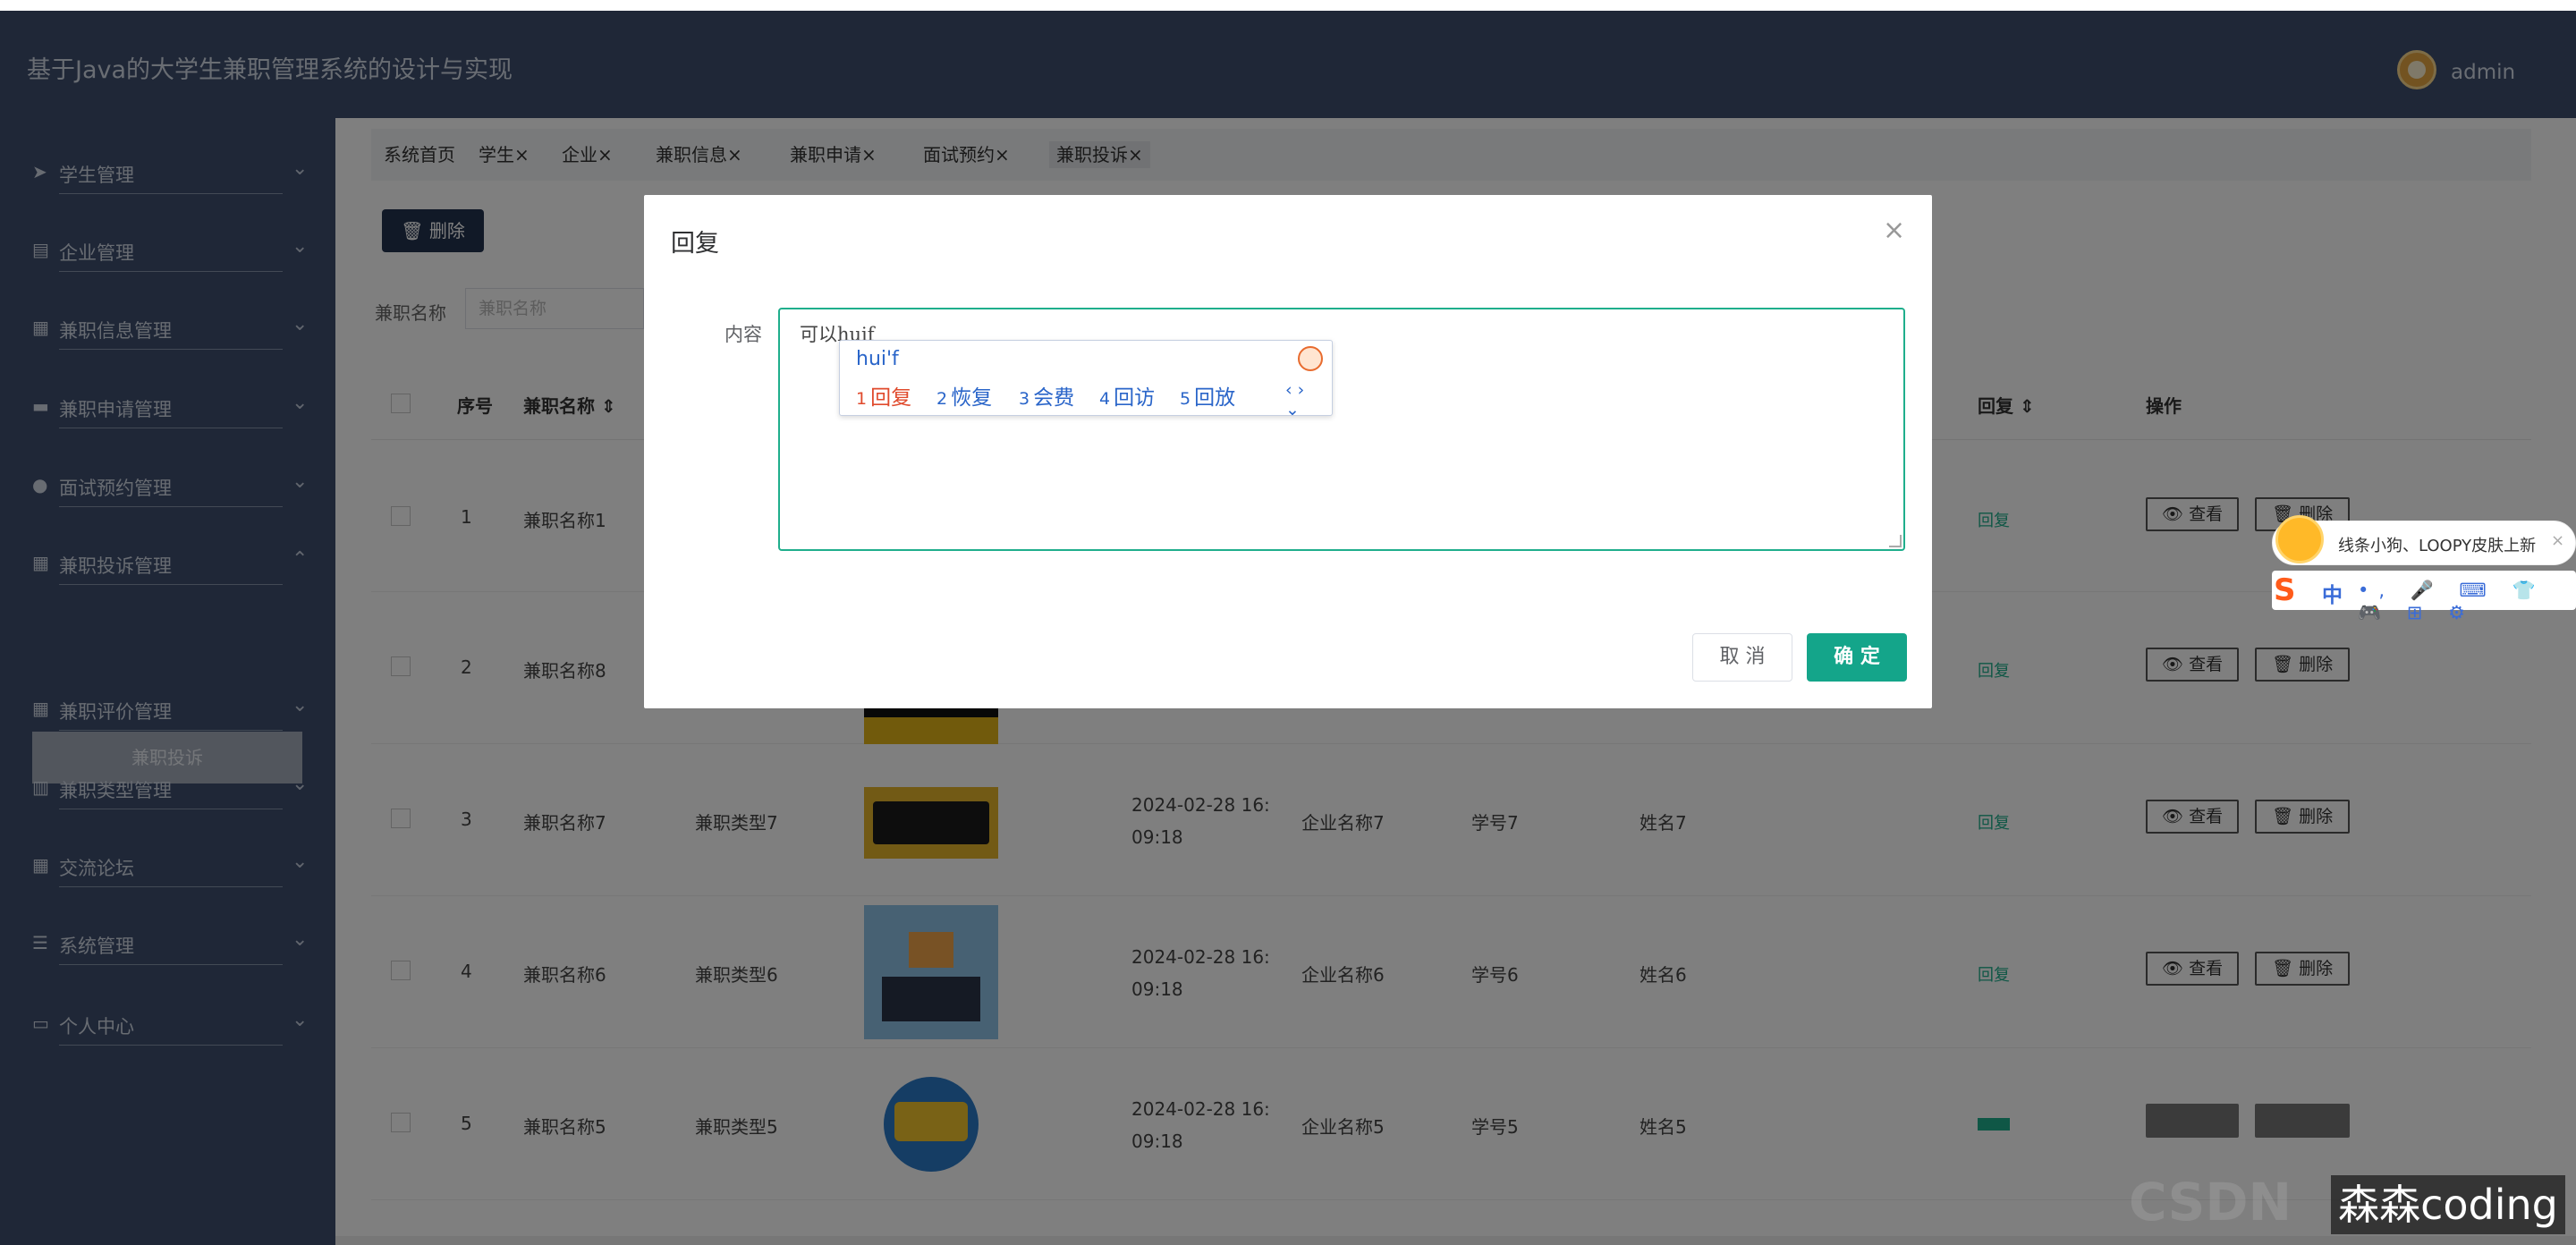 The width and height of the screenshot is (2576, 1245). I want to click on ime-toolbar-icons: •, 🎤 ⌨ 👕 🎮 ⊞ ⚙, so click(2467, 602).